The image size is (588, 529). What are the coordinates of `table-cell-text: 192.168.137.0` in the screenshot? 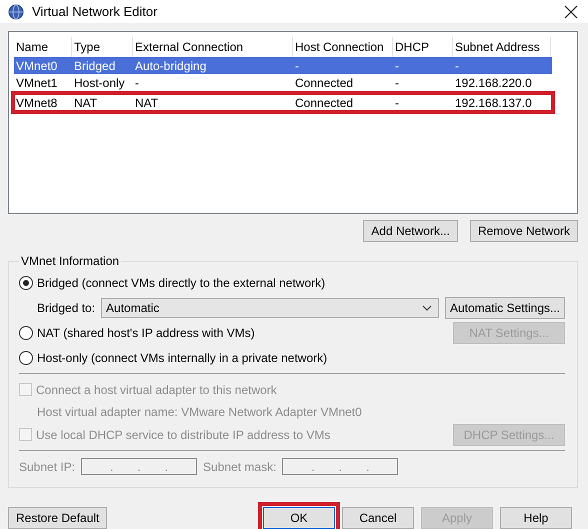 It's located at (493, 103).